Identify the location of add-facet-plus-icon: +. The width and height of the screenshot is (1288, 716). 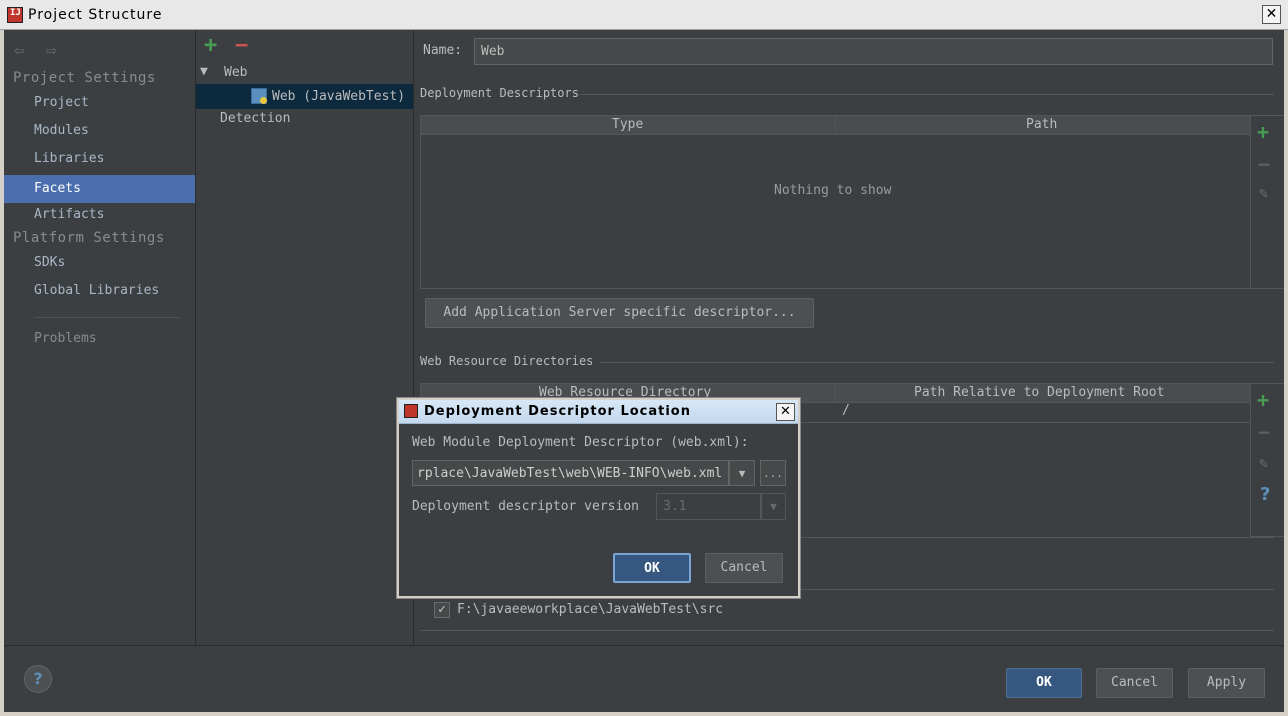
(210, 45).